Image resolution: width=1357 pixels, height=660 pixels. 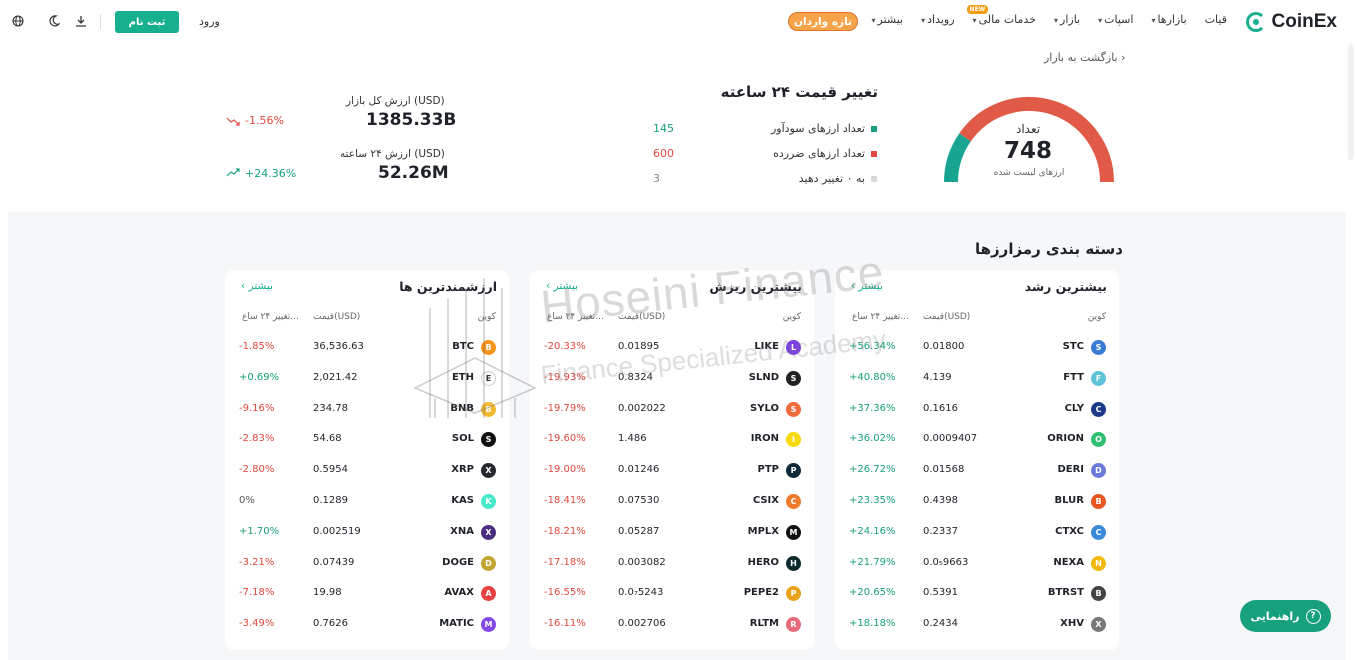 I want to click on table-row: P PTP 0.01246 -19.00%, so click(x=672, y=471).